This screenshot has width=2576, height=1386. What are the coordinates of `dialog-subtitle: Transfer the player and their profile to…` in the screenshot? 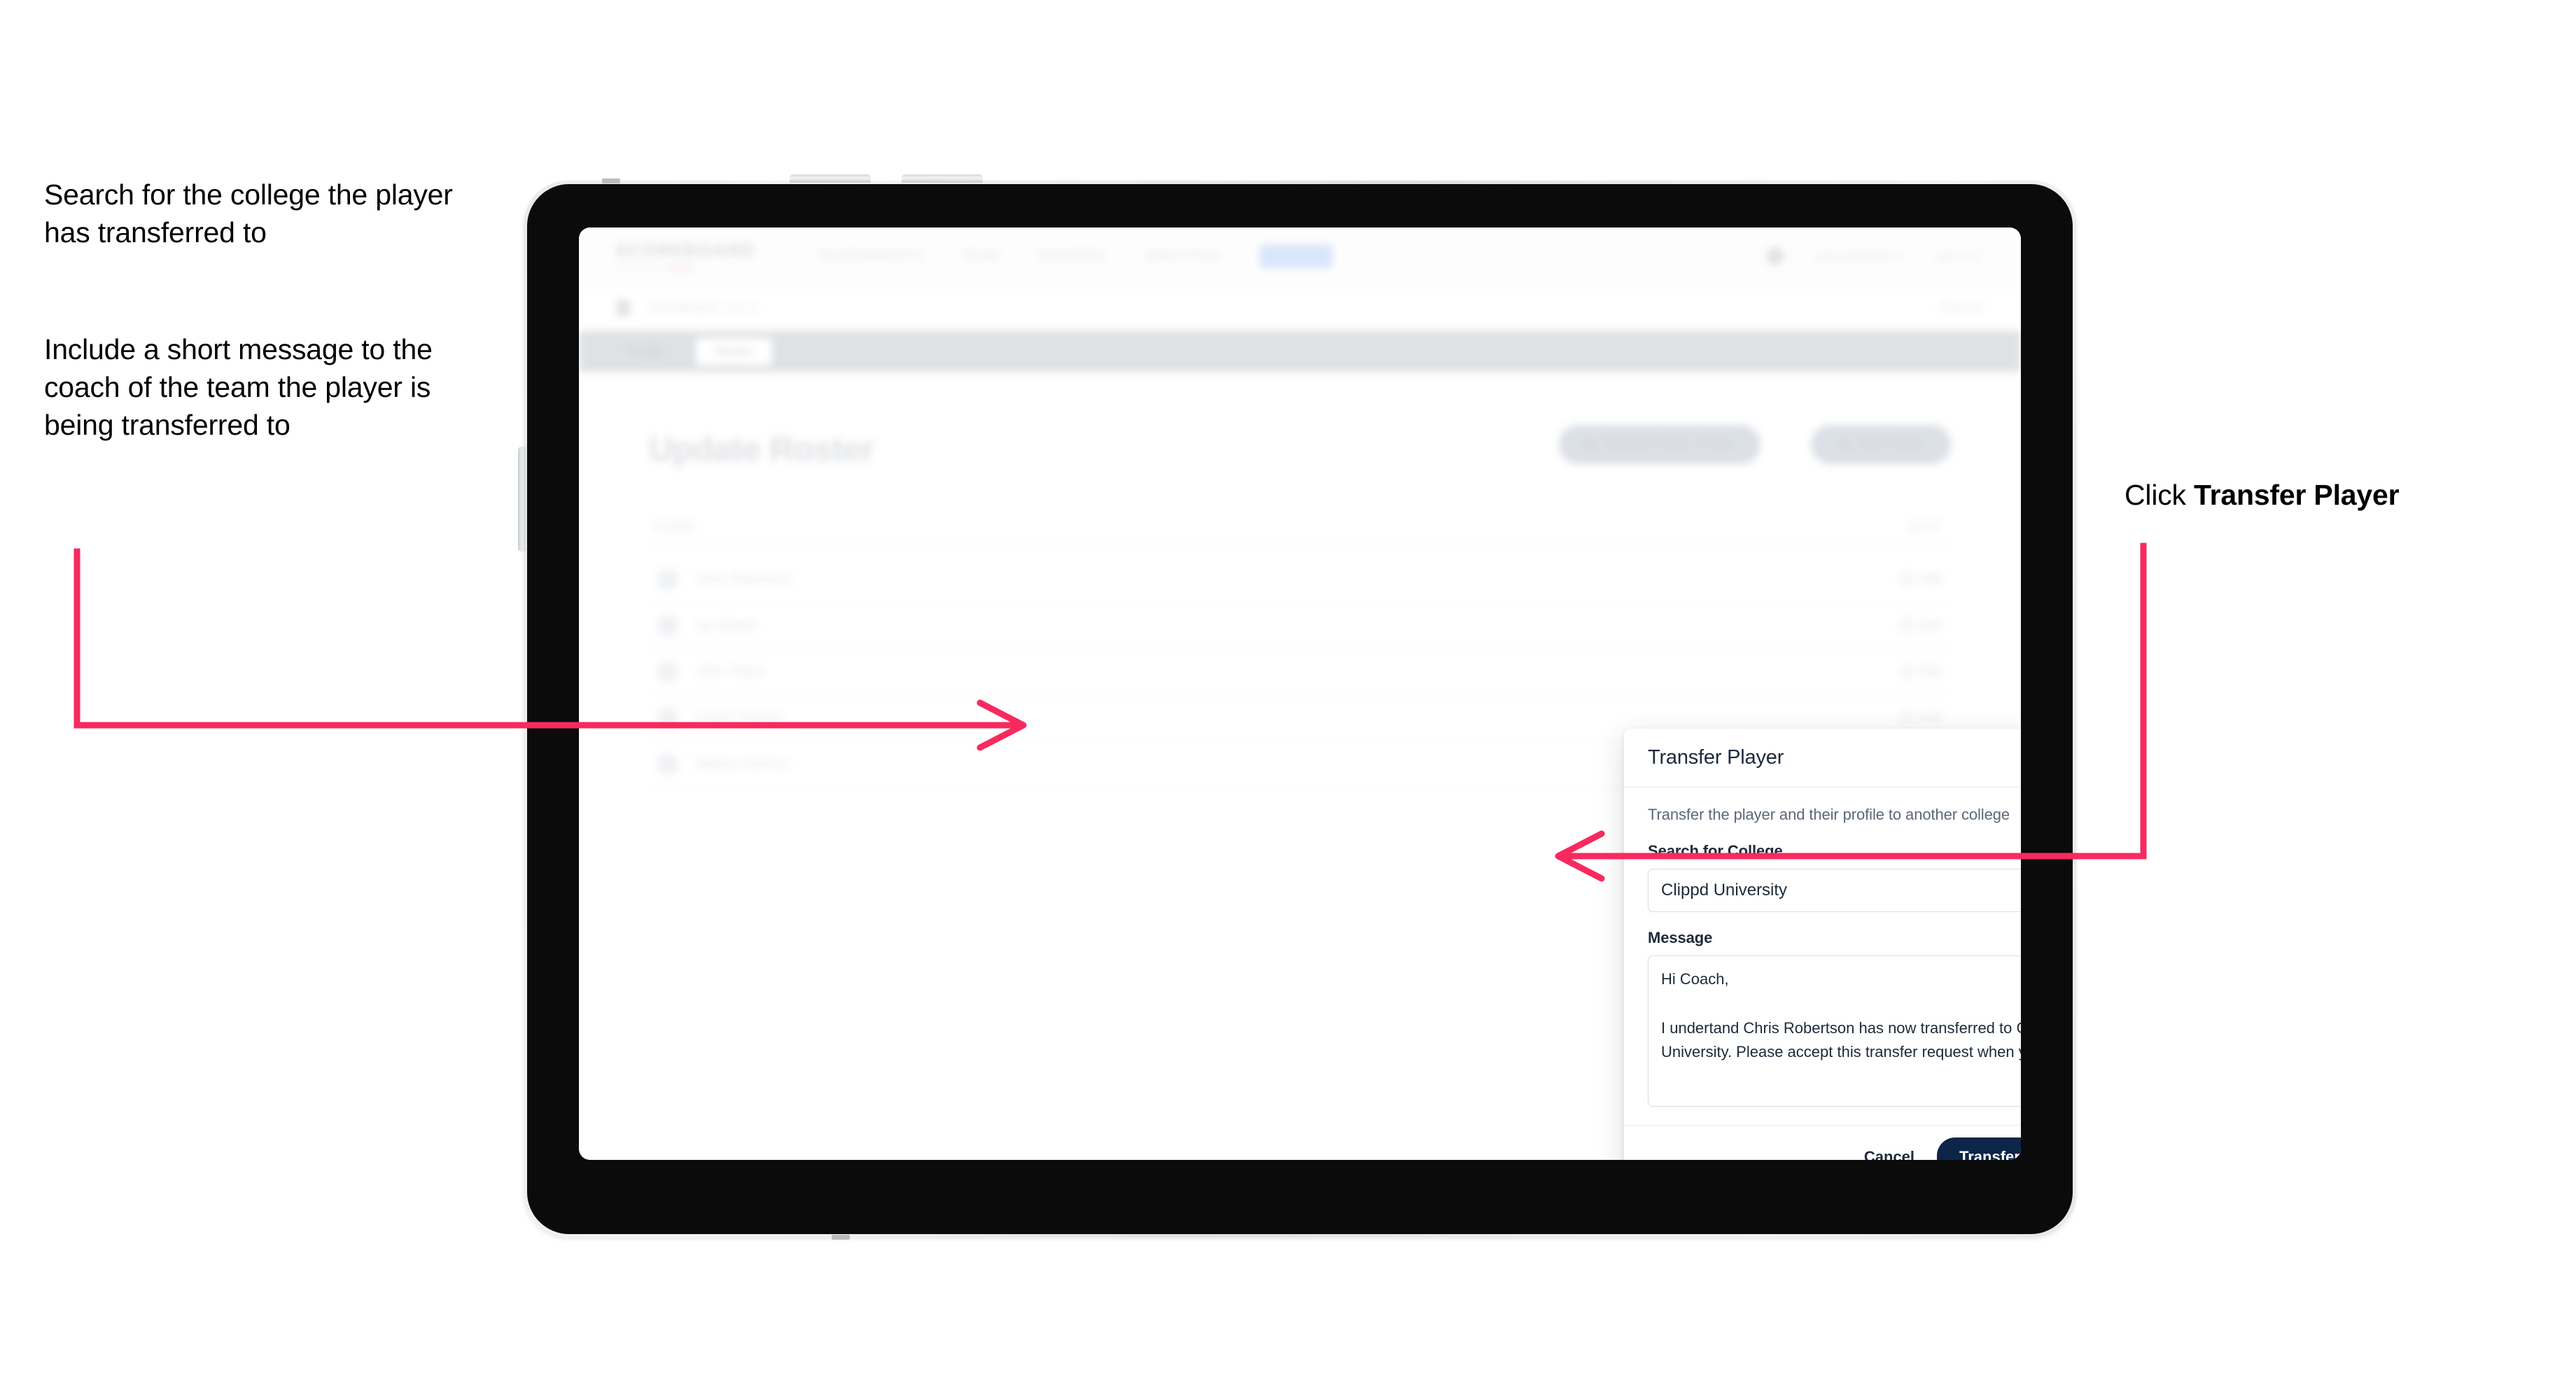 It's located at (1829, 814).